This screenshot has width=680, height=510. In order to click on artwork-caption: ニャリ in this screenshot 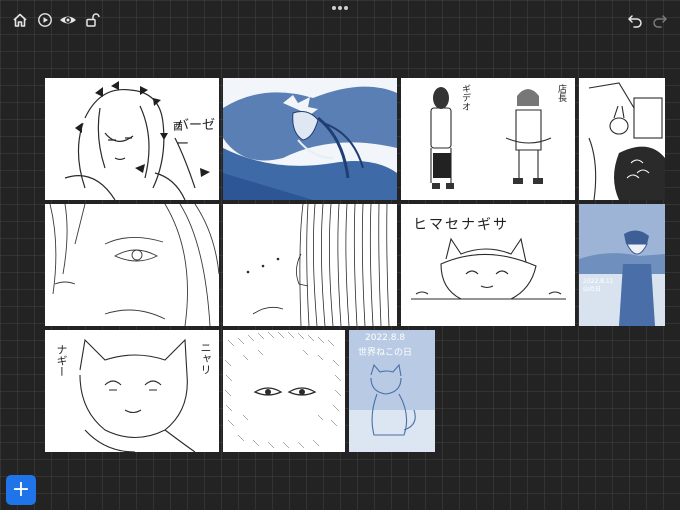, I will do `click(205, 358)`.